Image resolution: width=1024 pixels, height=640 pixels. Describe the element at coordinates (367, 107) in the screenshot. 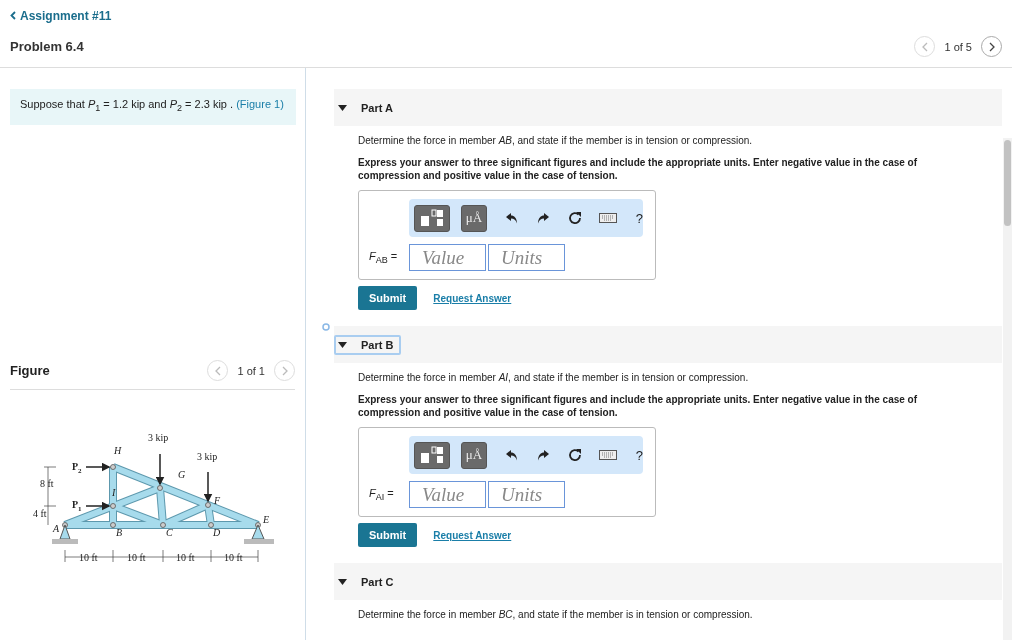

I see `part-toggle: Part A` at that location.